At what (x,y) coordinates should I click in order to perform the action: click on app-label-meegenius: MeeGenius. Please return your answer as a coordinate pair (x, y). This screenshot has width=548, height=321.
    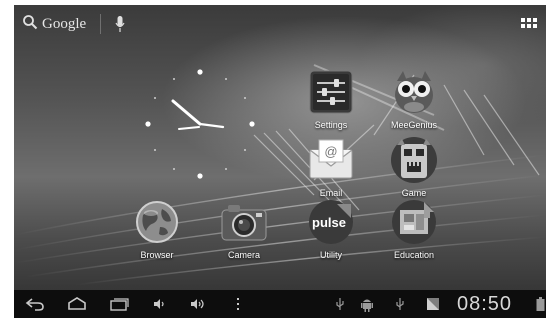
    Looking at the image, I should click on (414, 125).